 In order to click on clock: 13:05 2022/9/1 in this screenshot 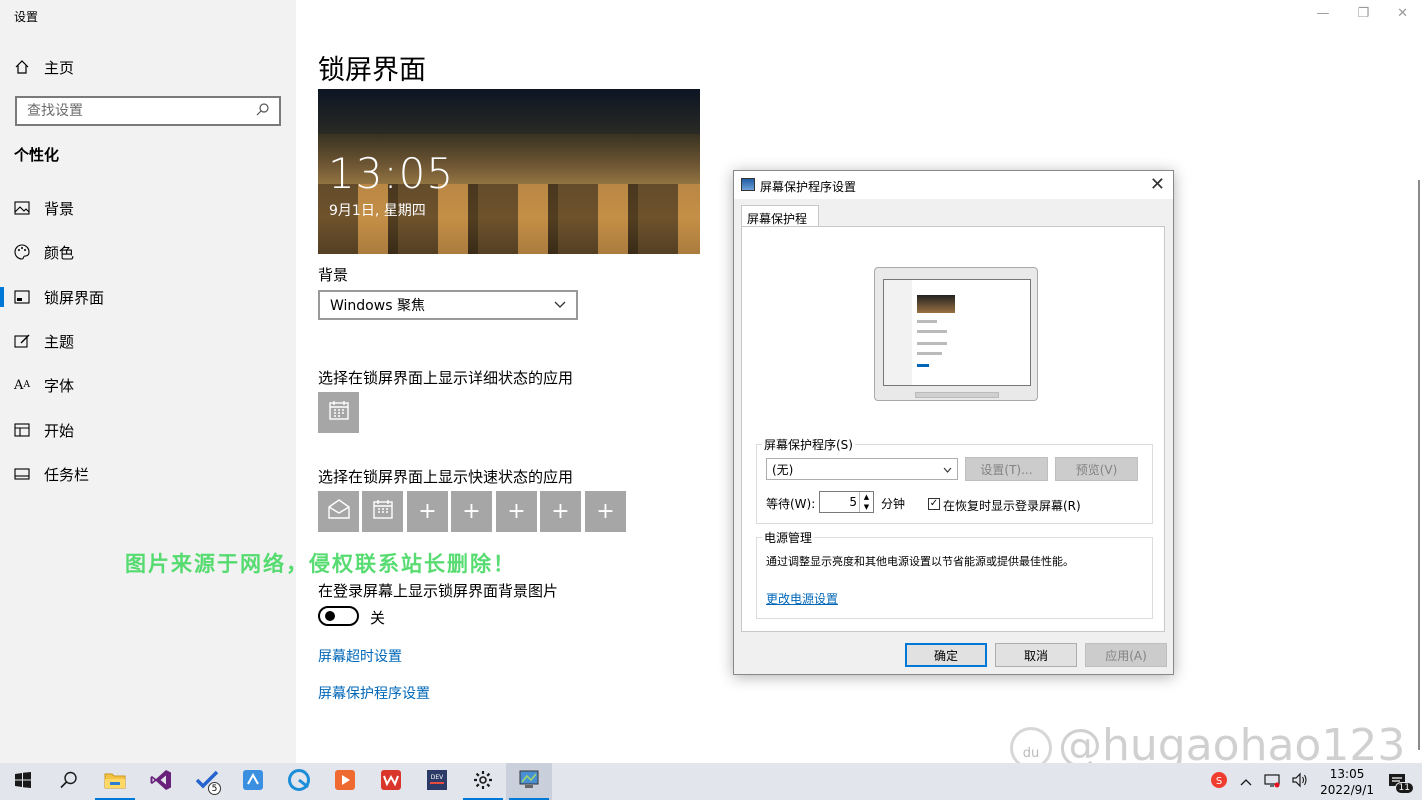, I will do `click(1347, 782)`.